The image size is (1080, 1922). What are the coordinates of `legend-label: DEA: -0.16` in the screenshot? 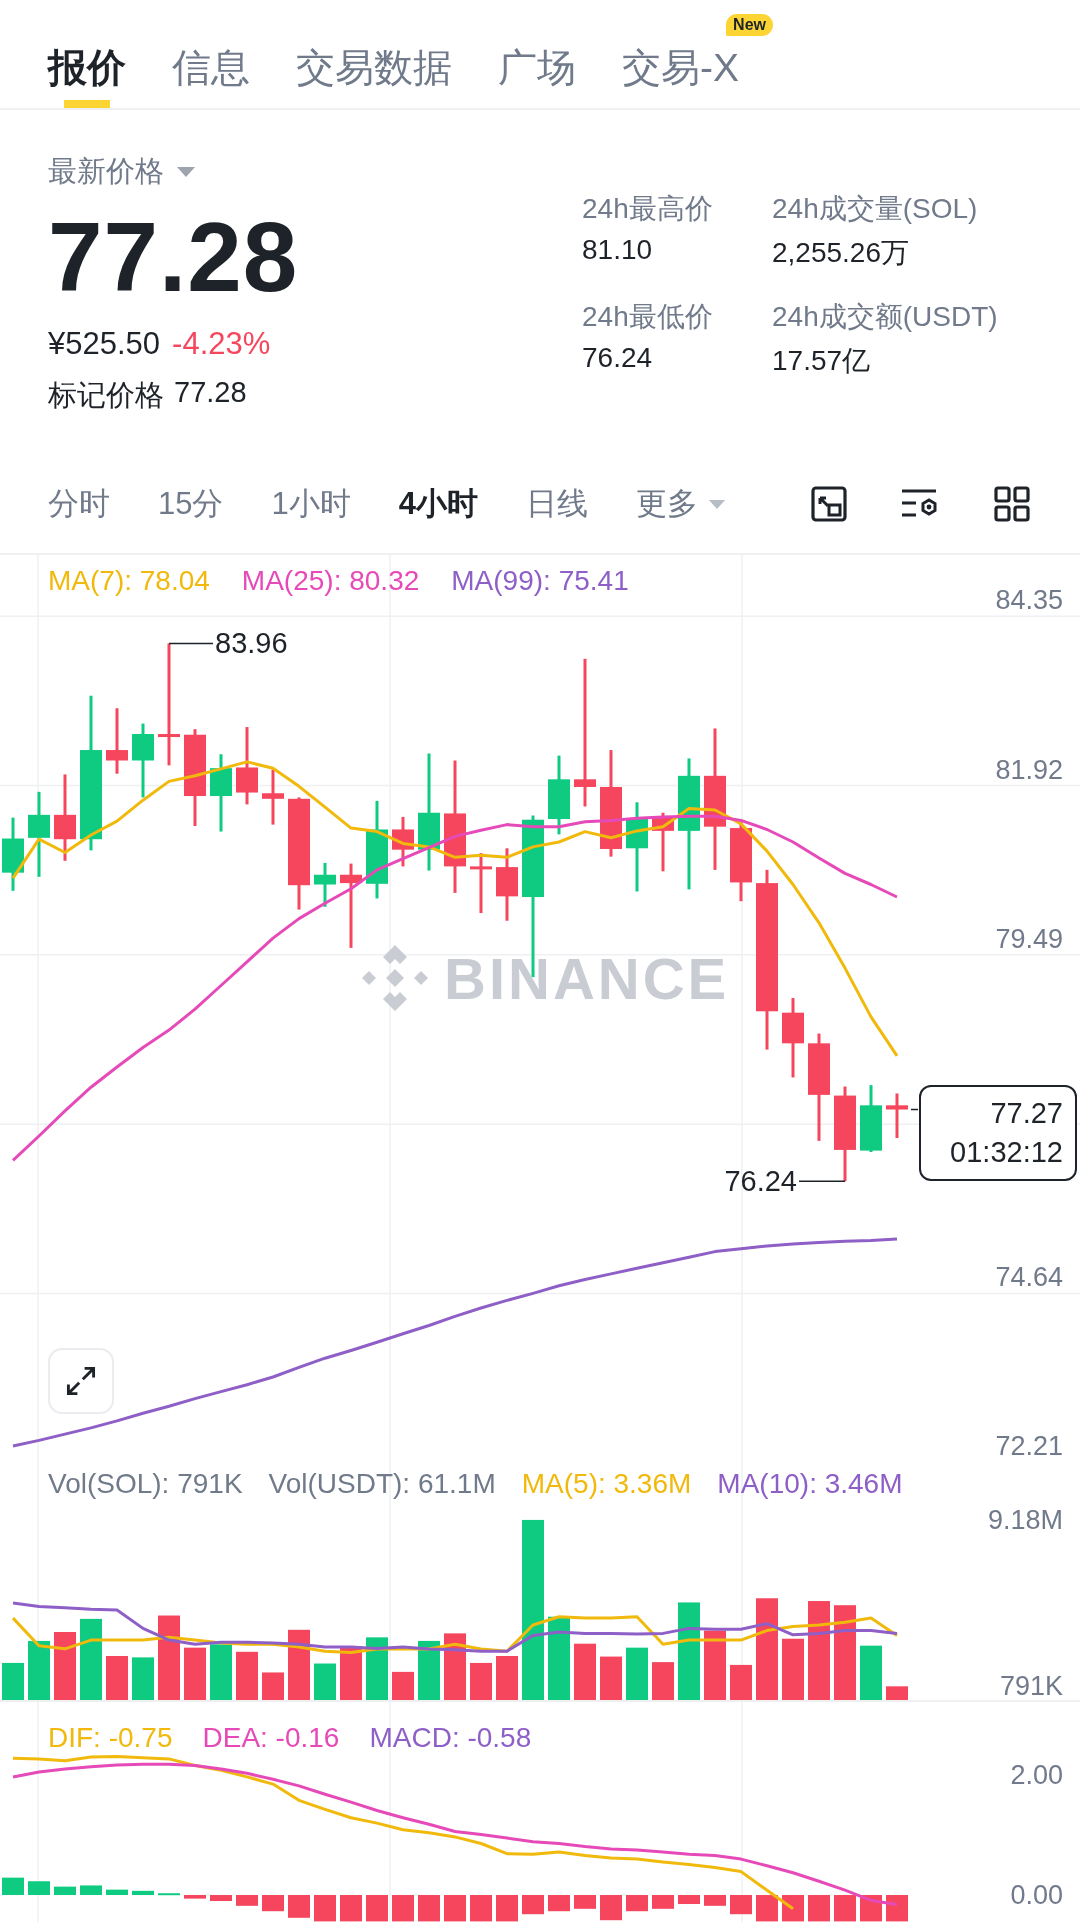 It's located at (271, 1738).